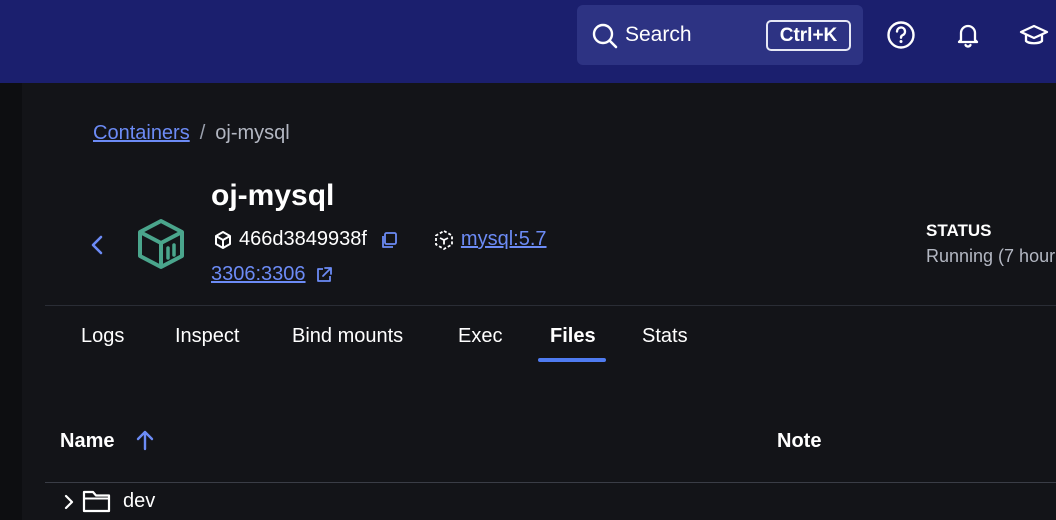 This screenshot has width=1056, height=520. Describe the element at coordinates (141, 133) in the screenshot. I see `breadcrumb-containers-link: Containers` at that location.